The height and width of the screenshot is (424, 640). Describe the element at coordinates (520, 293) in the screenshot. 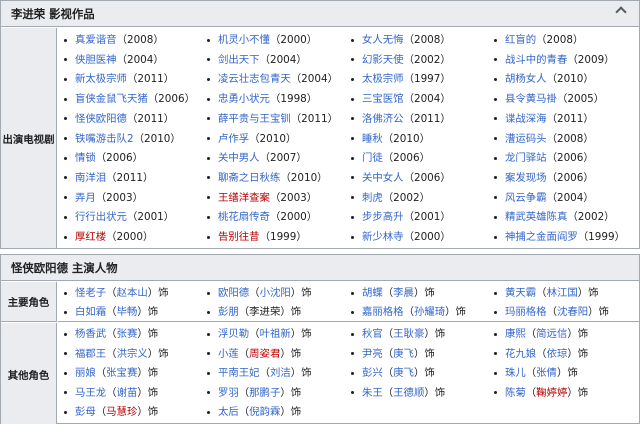

I see `role-link: 黄天霸` at that location.